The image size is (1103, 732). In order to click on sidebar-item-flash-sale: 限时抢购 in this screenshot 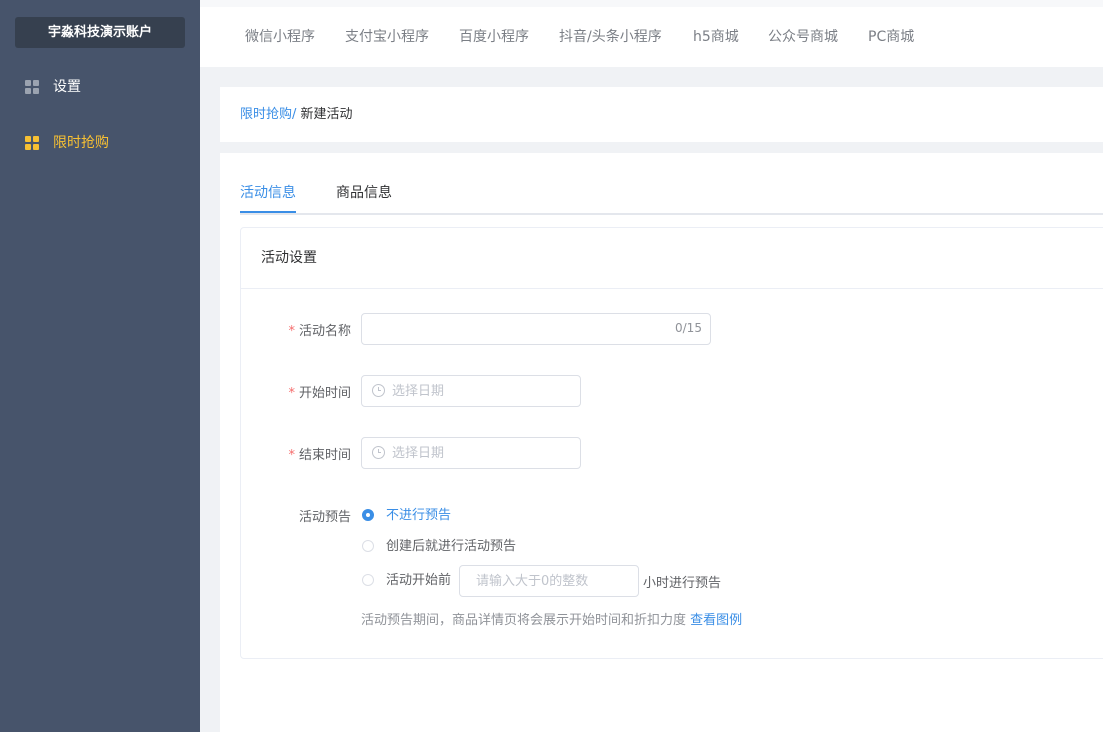, I will do `click(100, 143)`.